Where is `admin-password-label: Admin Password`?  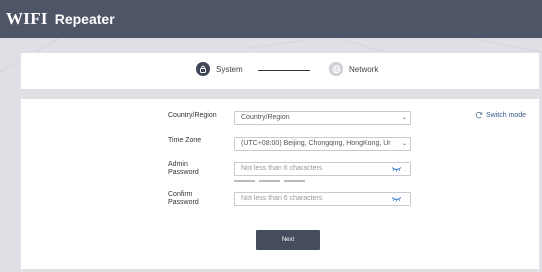 admin-password-label: Admin Password is located at coordinates (198, 169).